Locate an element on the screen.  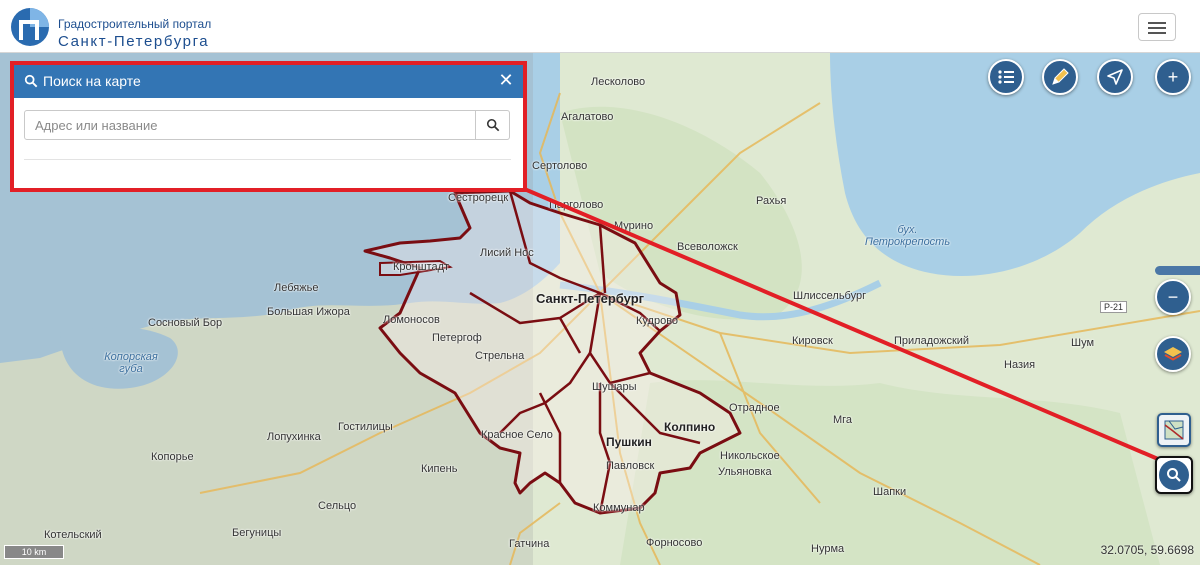
place-label: Копорская губа is located at coordinates (131, 363).